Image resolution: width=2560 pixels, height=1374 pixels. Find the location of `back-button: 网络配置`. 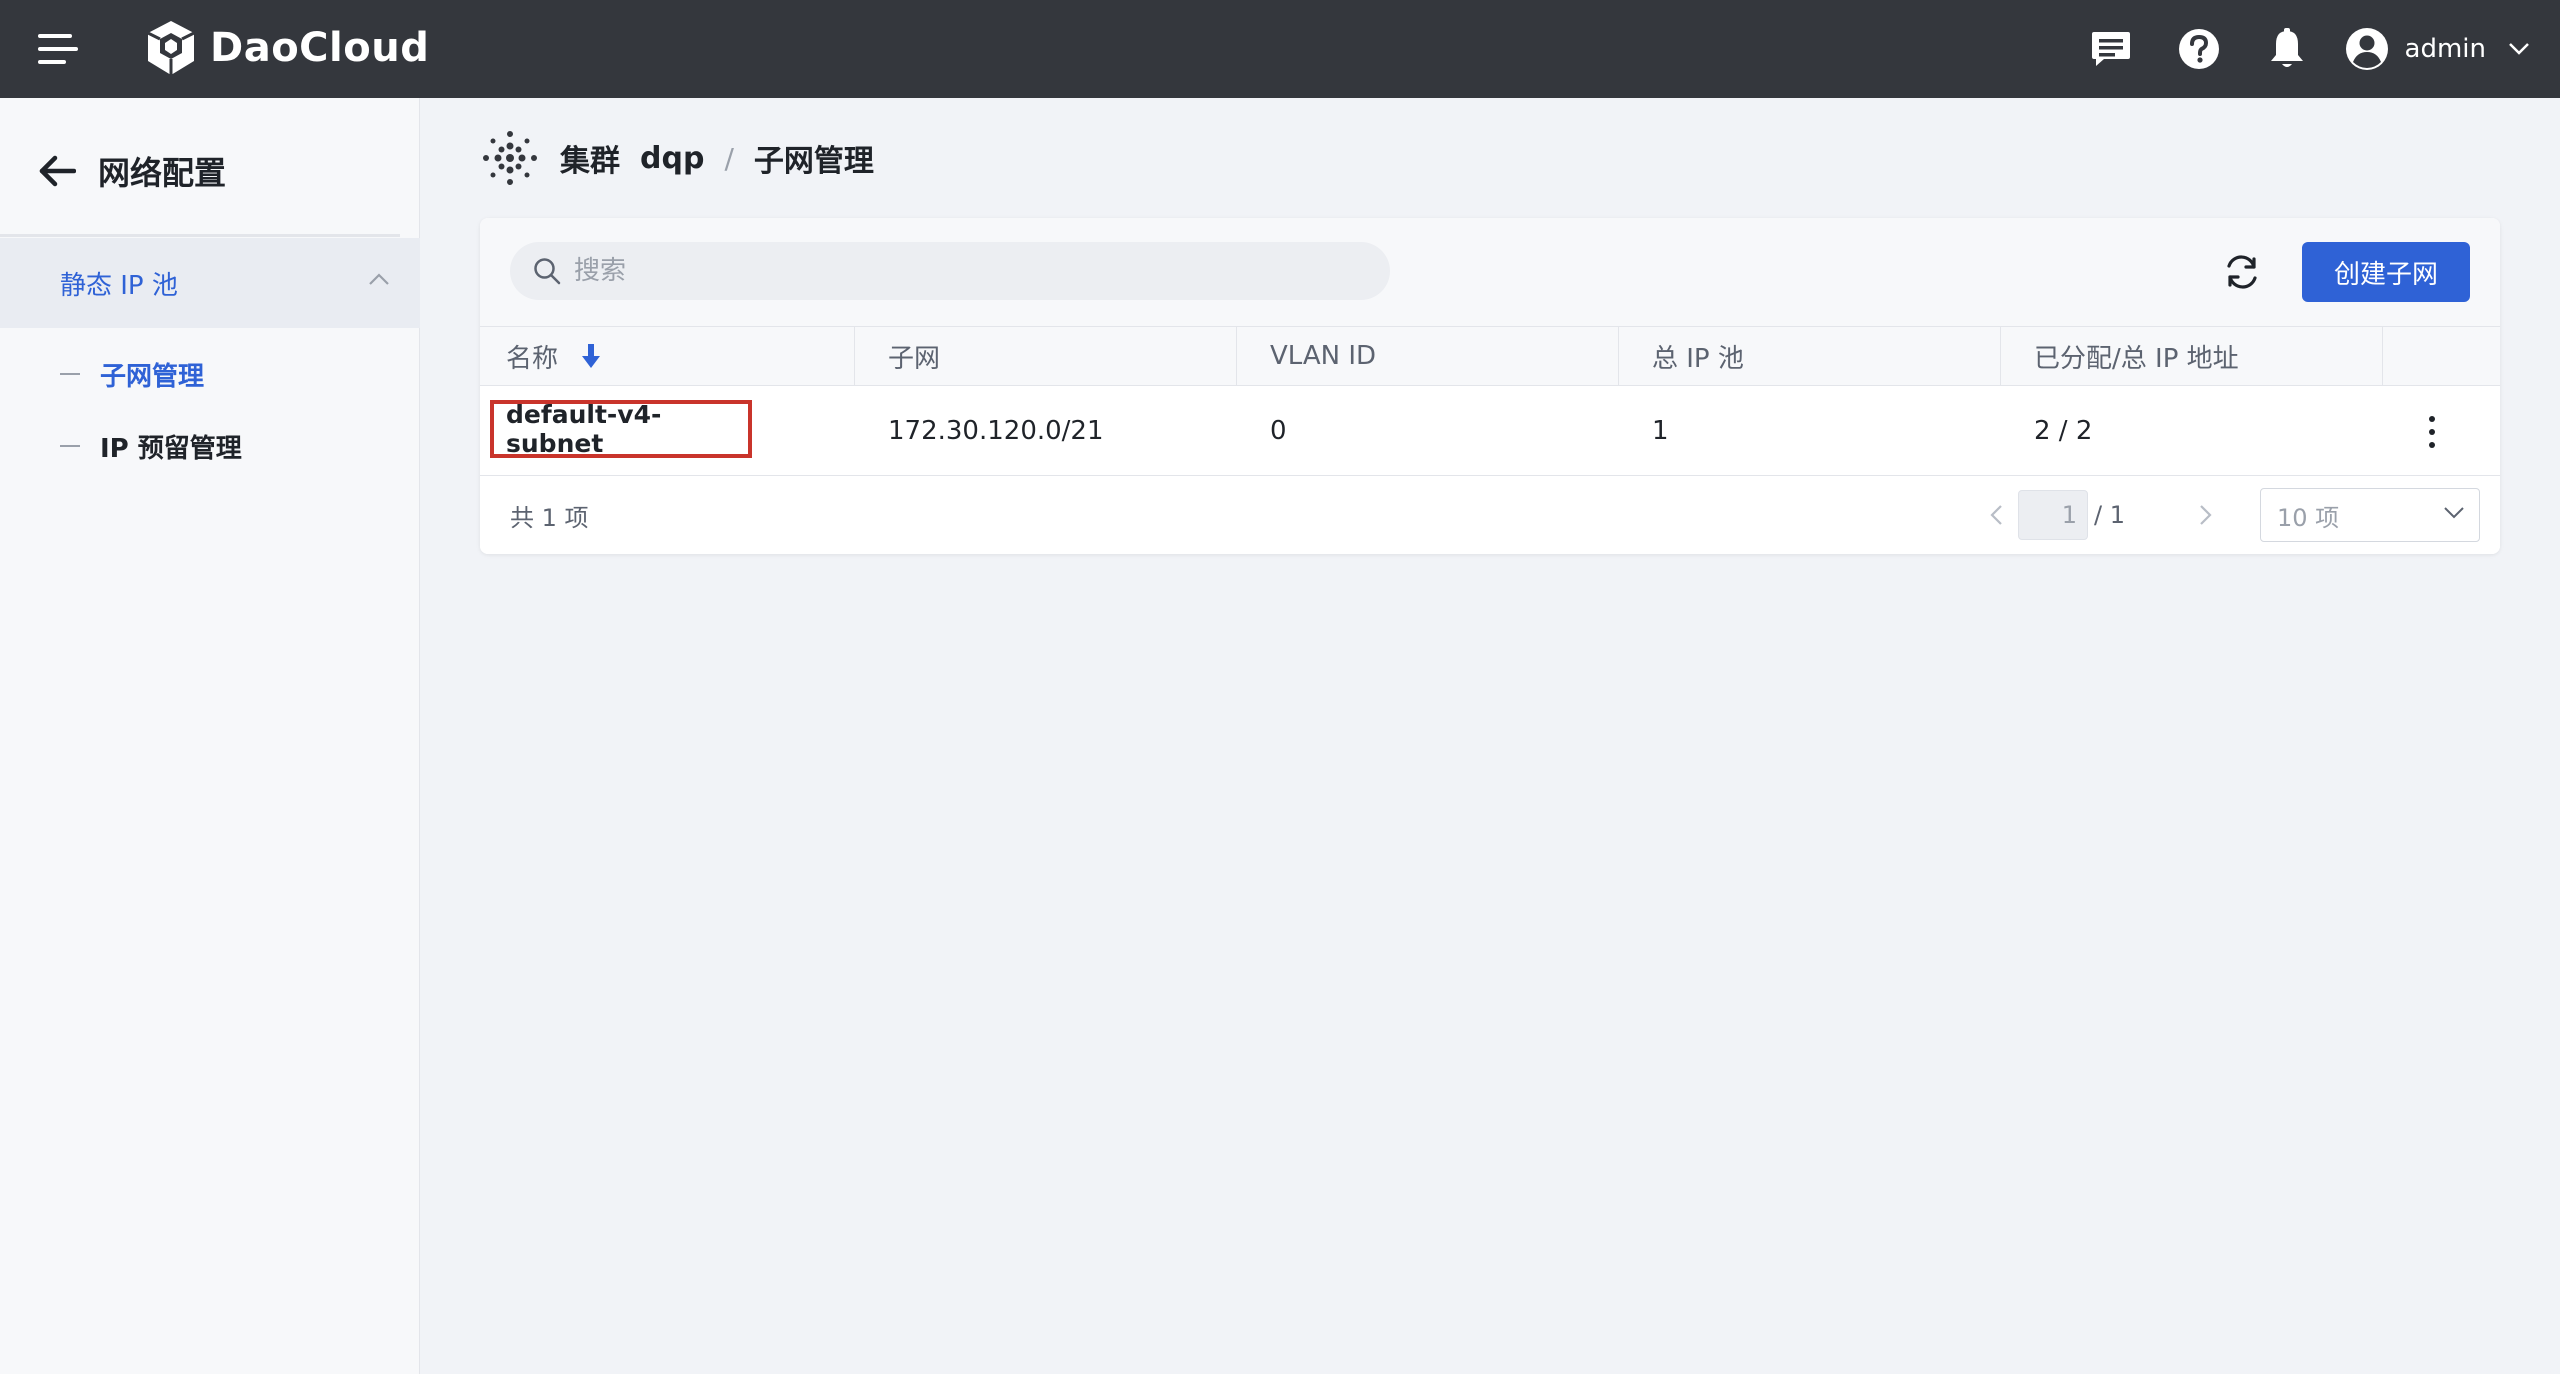

back-button: 网络配置 is located at coordinates (132, 171).